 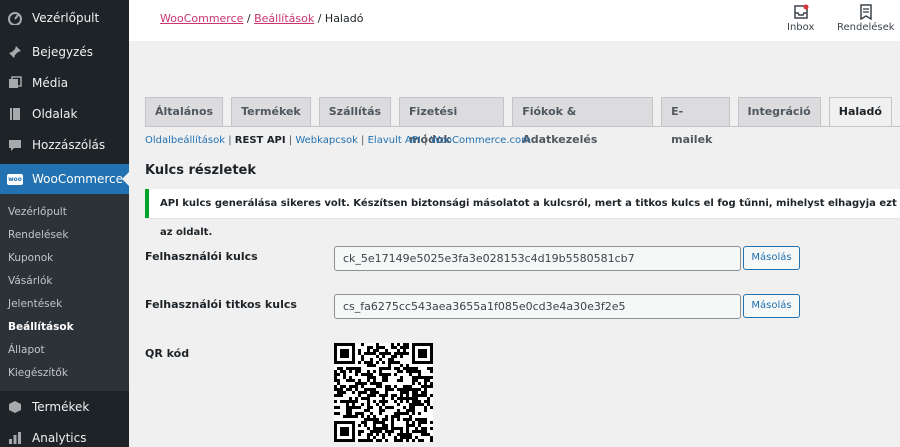 I want to click on sublink-webhooks: Webkapcsok, so click(x=326, y=140).